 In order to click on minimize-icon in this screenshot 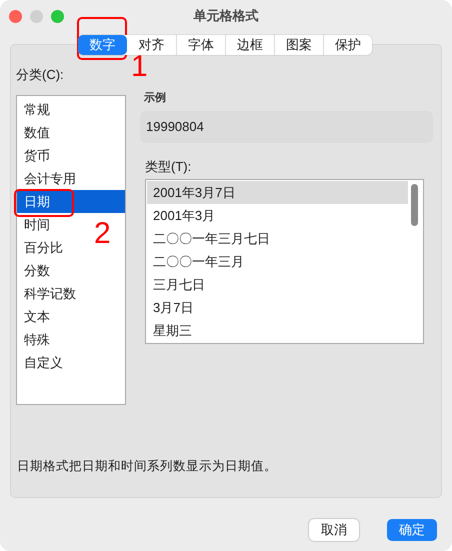, I will do `click(36, 16)`.